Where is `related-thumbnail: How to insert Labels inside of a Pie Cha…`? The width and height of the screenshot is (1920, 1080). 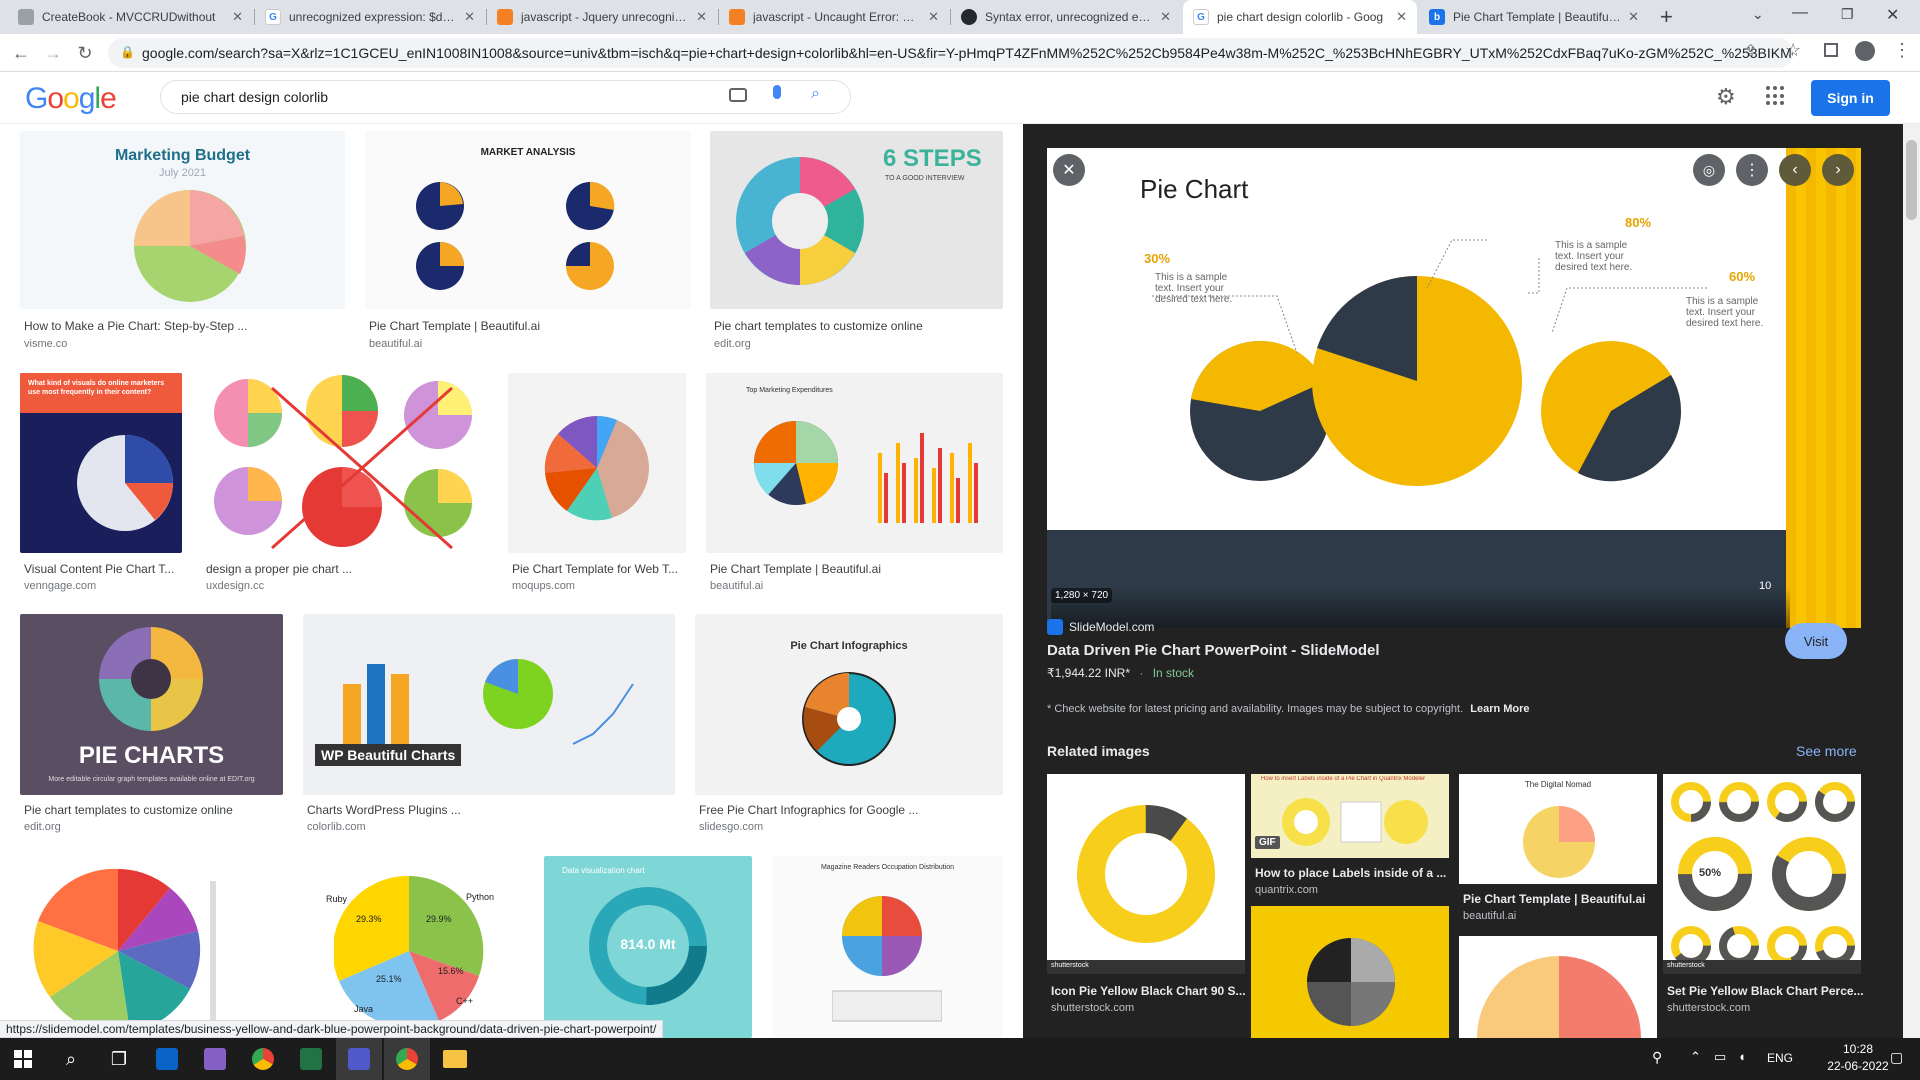 related-thumbnail: How to insert Labels inside of a Pie Cha… is located at coordinates (1350, 816).